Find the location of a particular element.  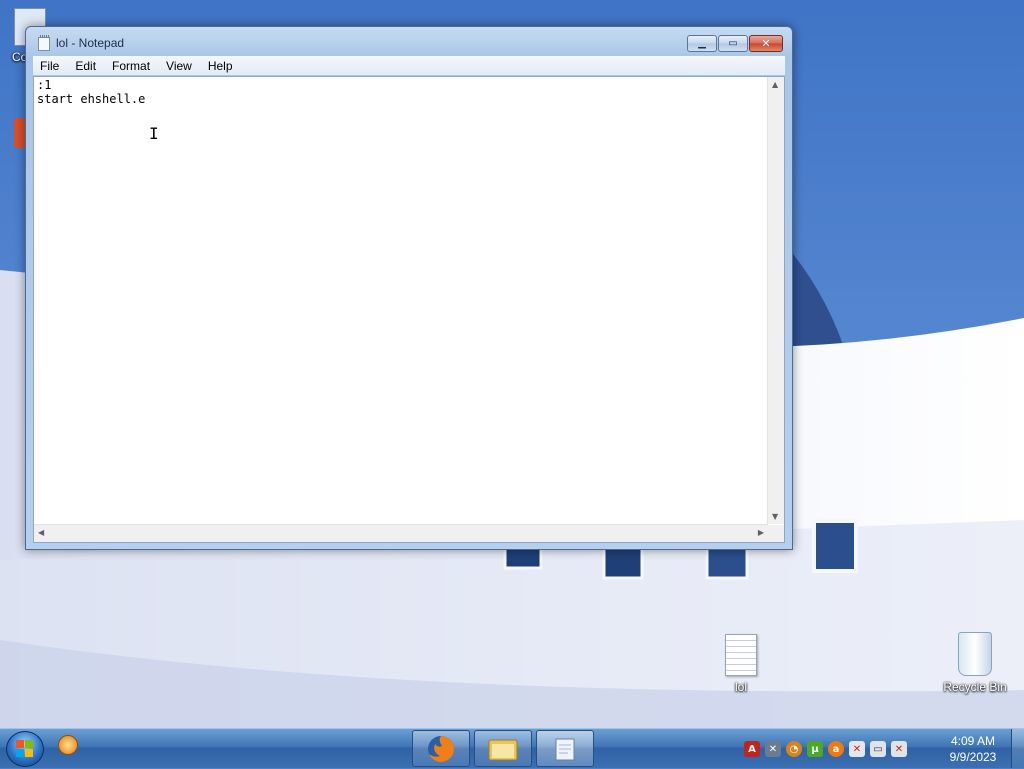

close-icon: ✕ is located at coordinates (766, 43).